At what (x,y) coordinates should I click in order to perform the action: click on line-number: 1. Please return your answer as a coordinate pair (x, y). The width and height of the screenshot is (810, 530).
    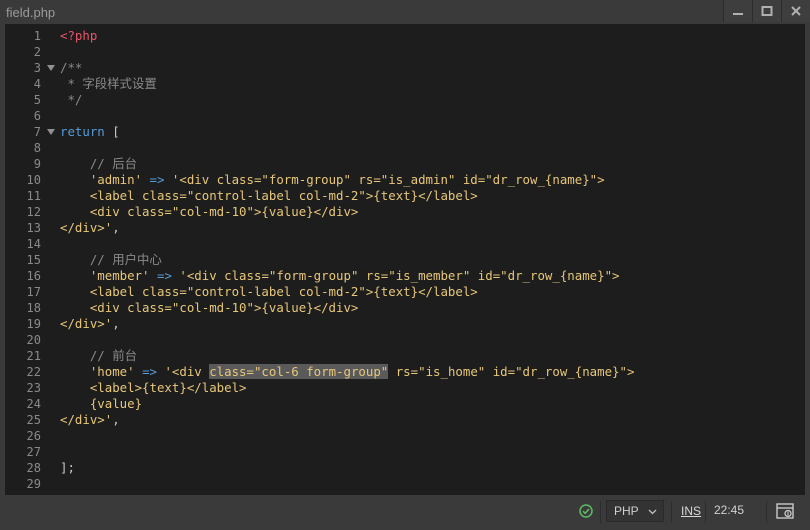
    Looking at the image, I should click on (37, 36).